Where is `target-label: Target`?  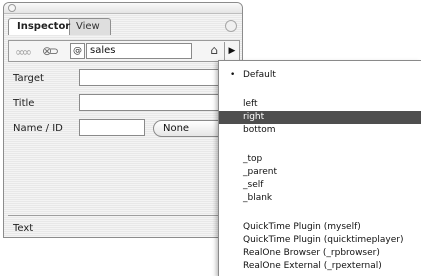
target-label: Target is located at coordinates (28, 78).